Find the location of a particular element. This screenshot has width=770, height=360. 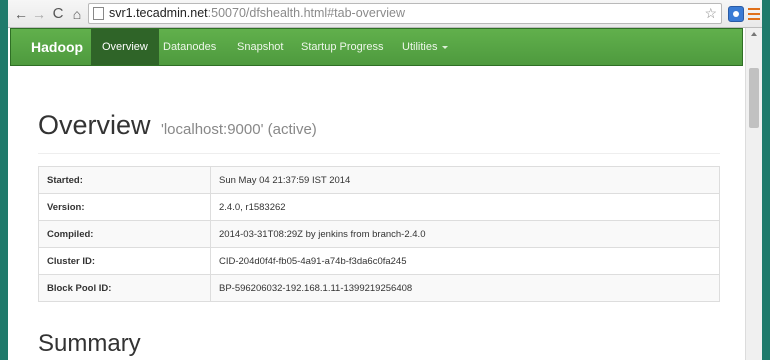

nav-utilities: Utilities is located at coordinates (425, 47).